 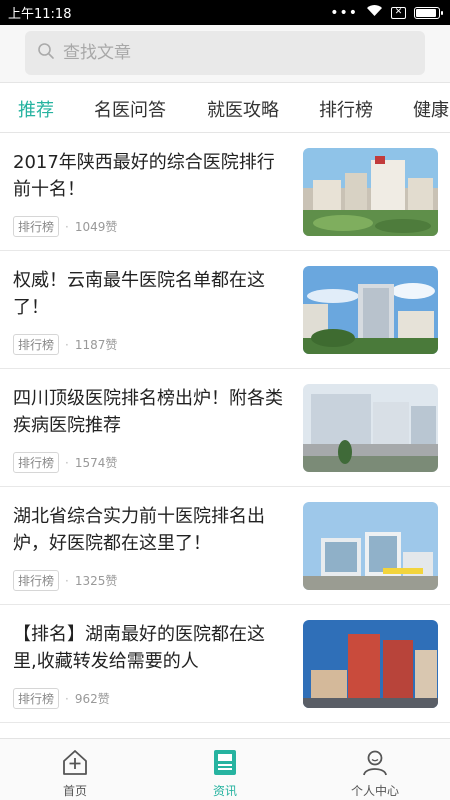 What do you see at coordinates (344, 12) in the screenshot?
I see `signal-dots-icon: •••` at bounding box center [344, 12].